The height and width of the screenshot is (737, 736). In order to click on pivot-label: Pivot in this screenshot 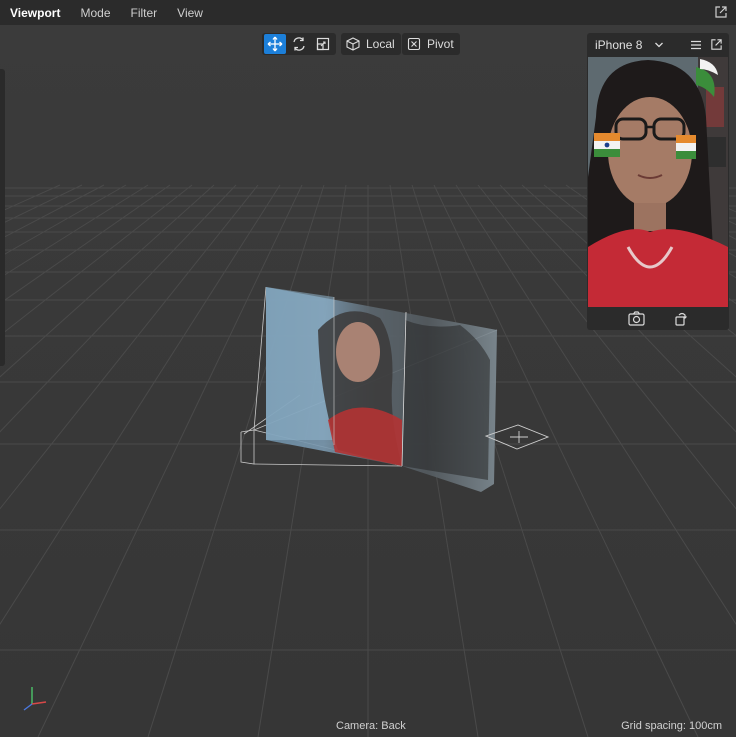, I will do `click(440, 44)`.